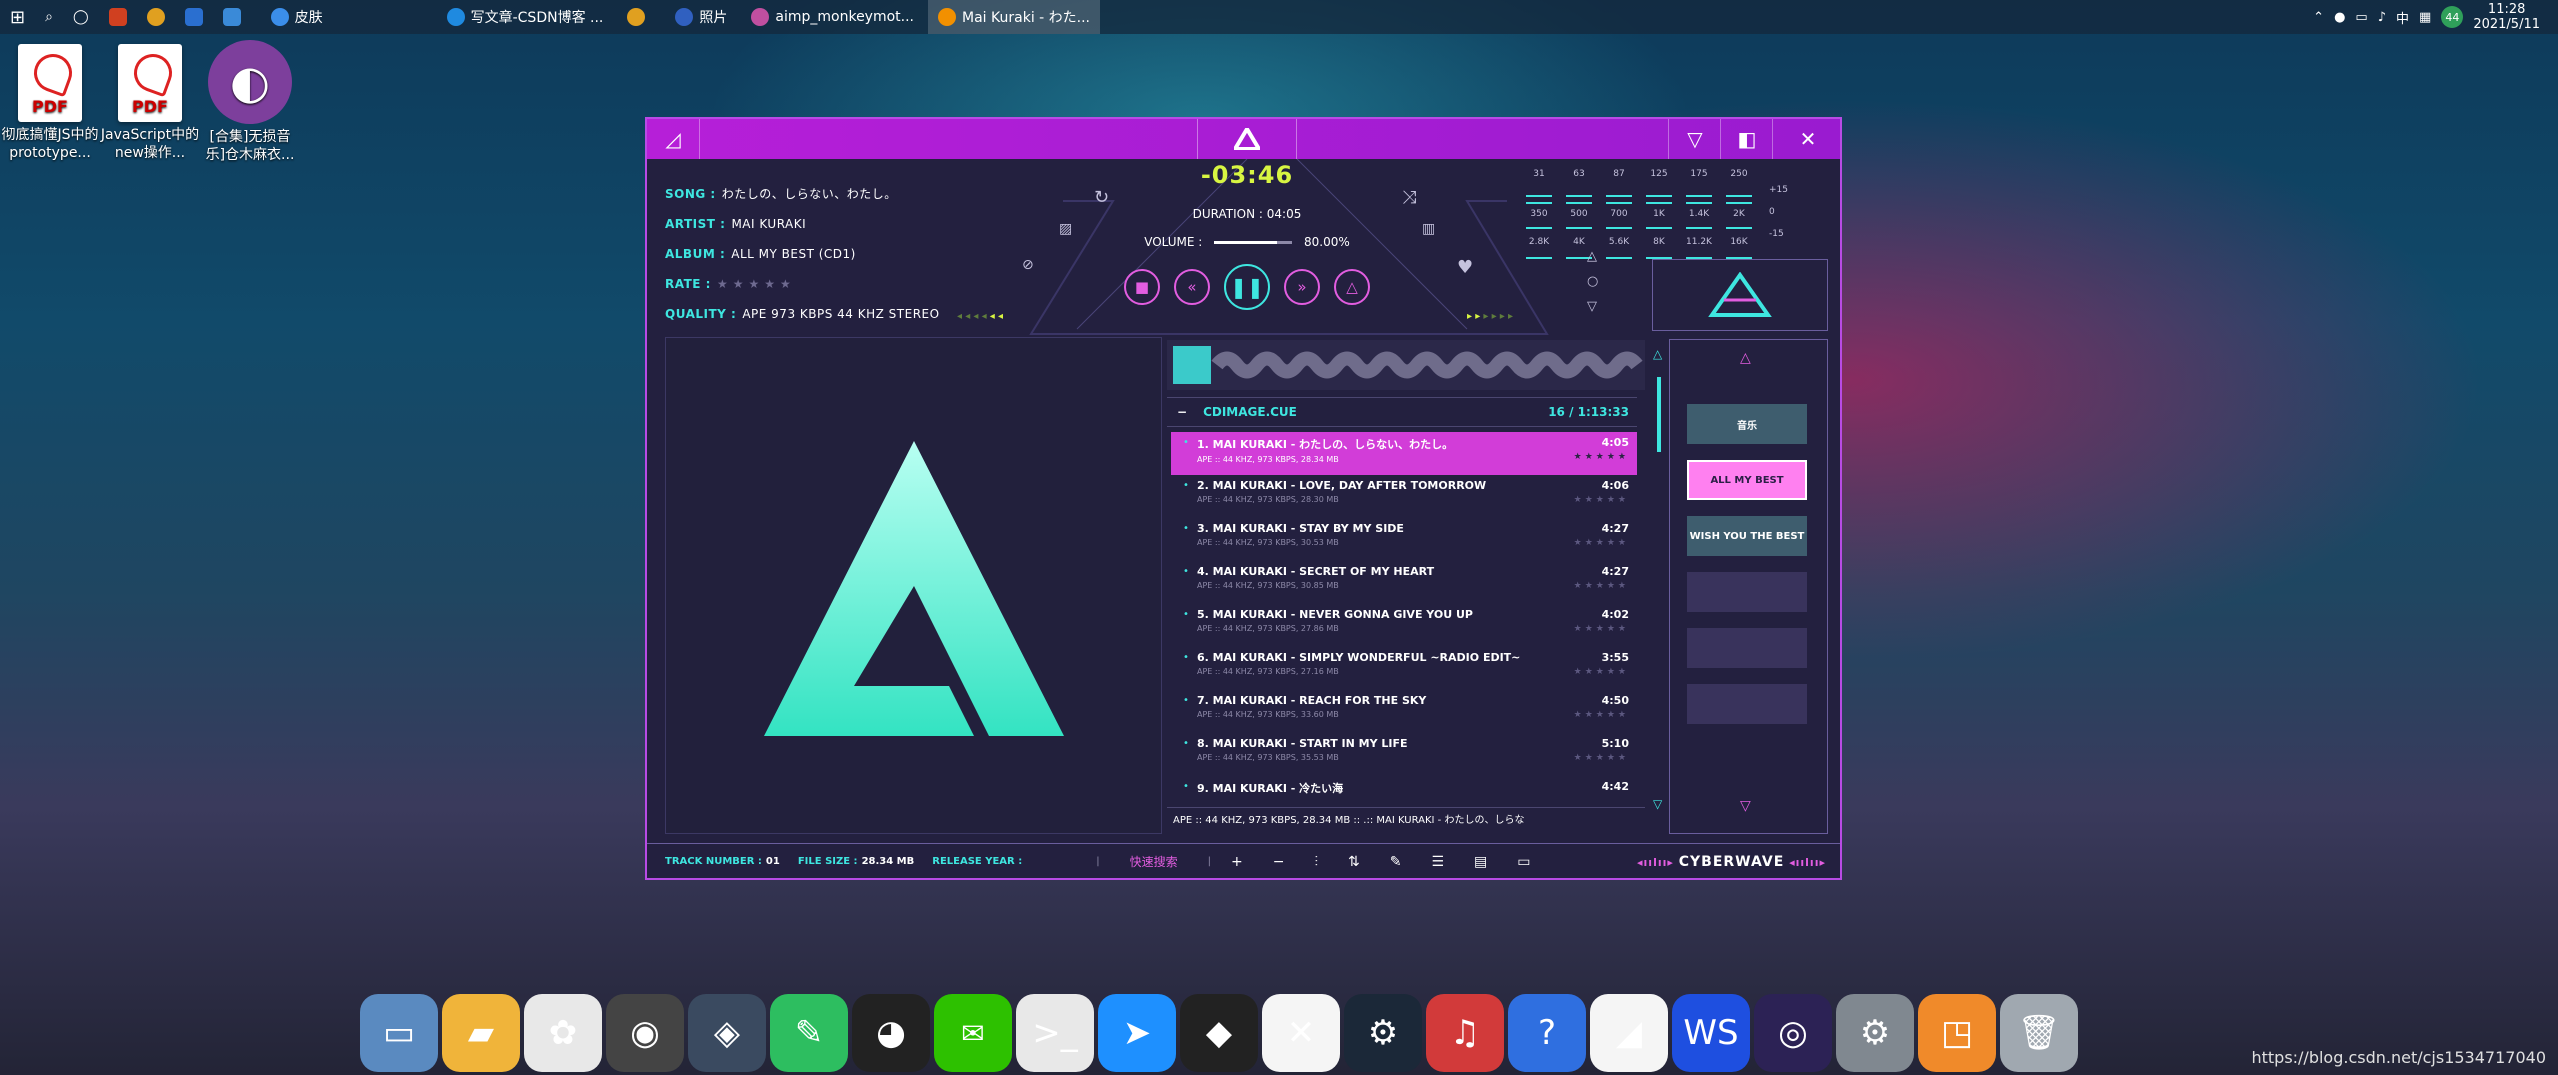  What do you see at coordinates (1028, 265) in the screenshot?
I see `mute-icon: ⊘` at bounding box center [1028, 265].